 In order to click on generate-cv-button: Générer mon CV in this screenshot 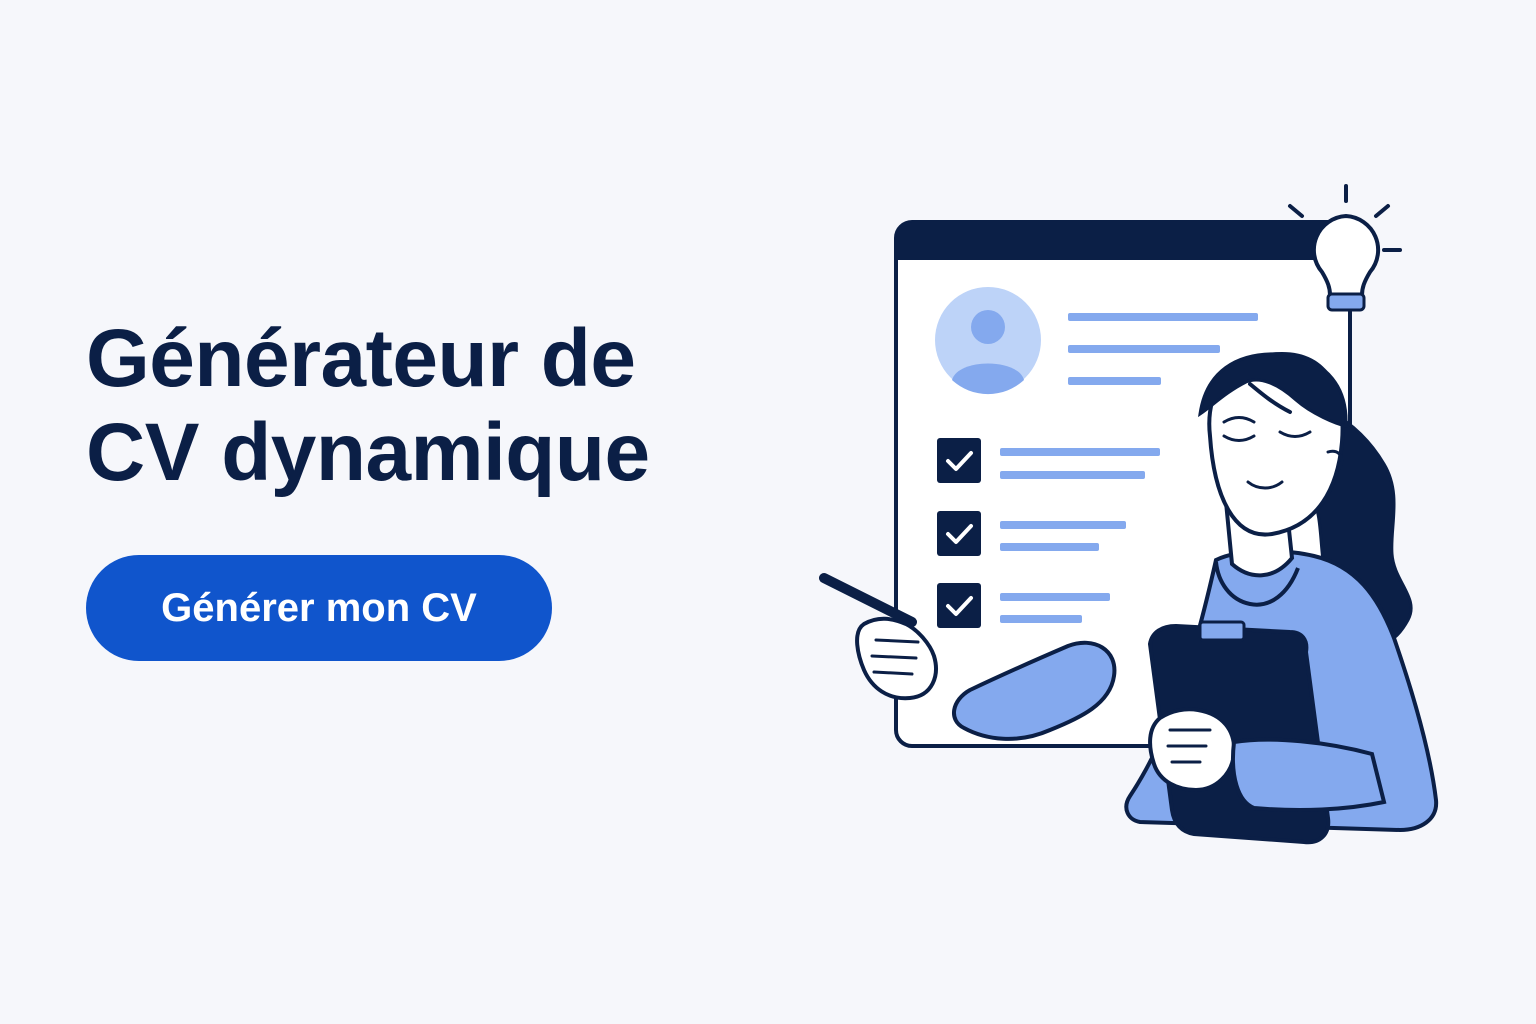, I will do `click(319, 608)`.